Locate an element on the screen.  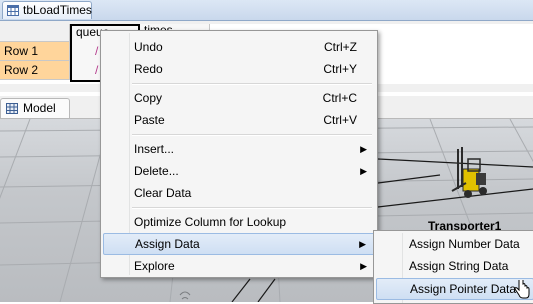
menu-item-shortcut: Ctrl+V is located at coordinates (340, 120).